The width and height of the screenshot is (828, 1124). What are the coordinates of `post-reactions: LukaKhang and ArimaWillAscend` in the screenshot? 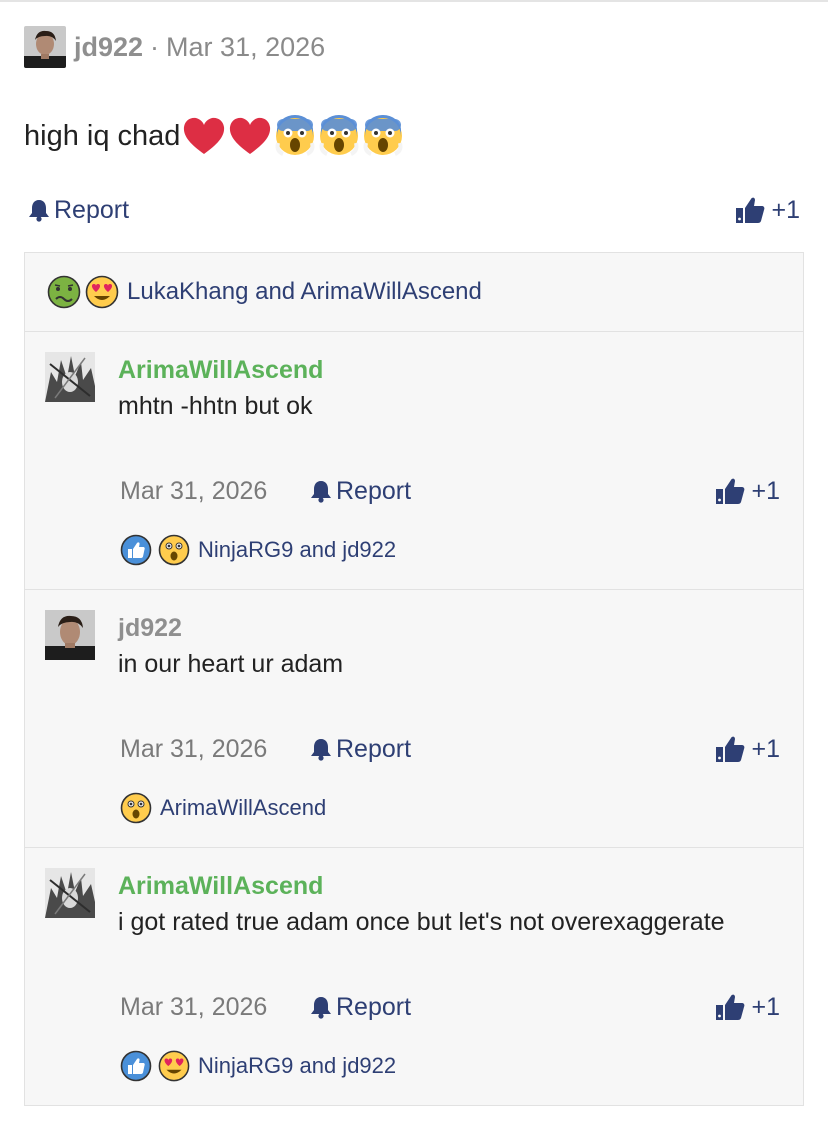 It's located at (414, 292).